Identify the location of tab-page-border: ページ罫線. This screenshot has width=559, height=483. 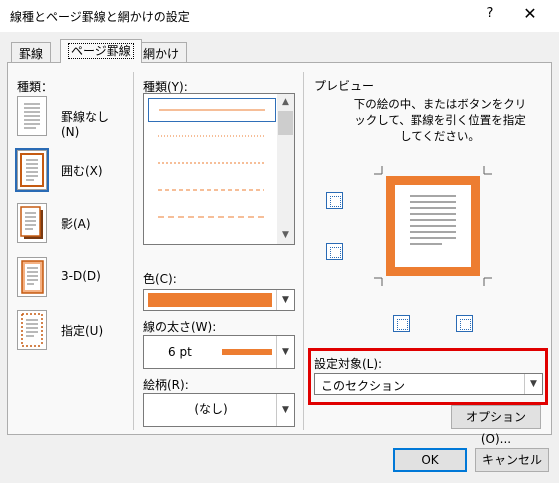
(101, 51).